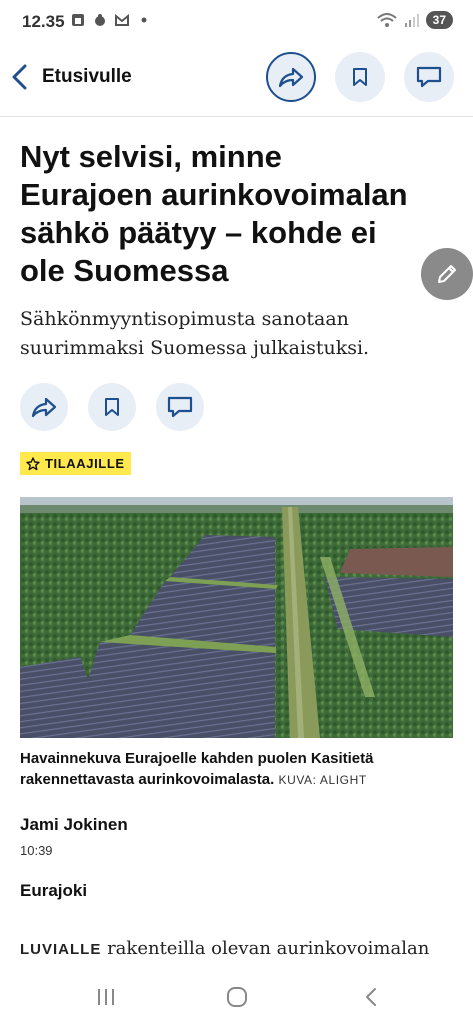 This screenshot has width=473, height=1025. Describe the element at coordinates (122, 19) in the screenshot. I see `gmail-icon` at that location.